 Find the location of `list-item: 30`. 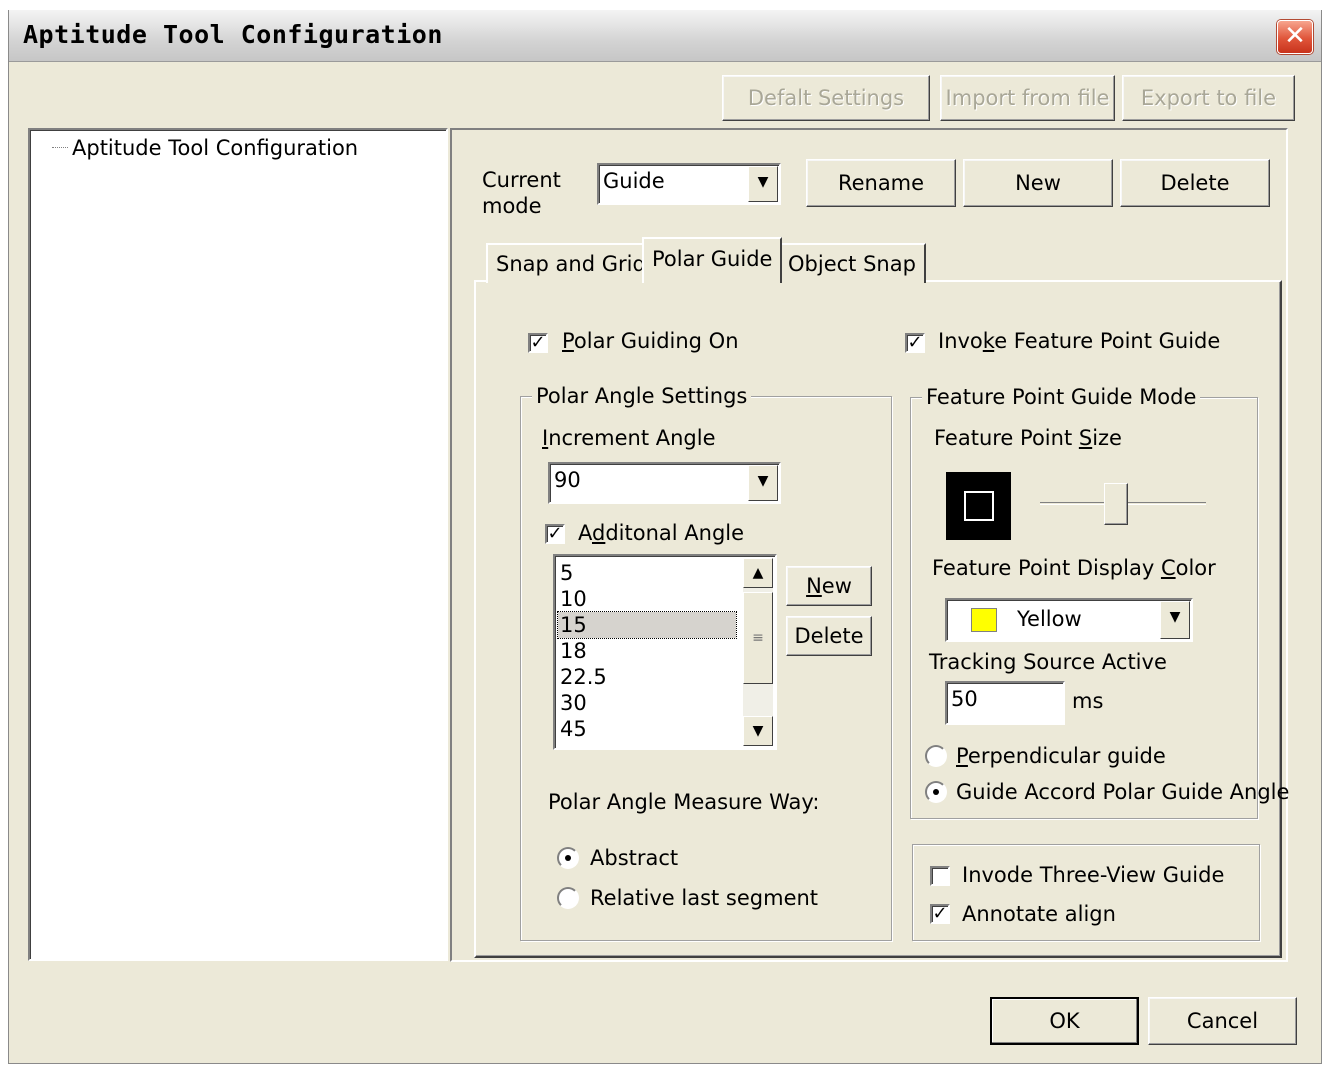

list-item: 30 is located at coordinates (573, 703).